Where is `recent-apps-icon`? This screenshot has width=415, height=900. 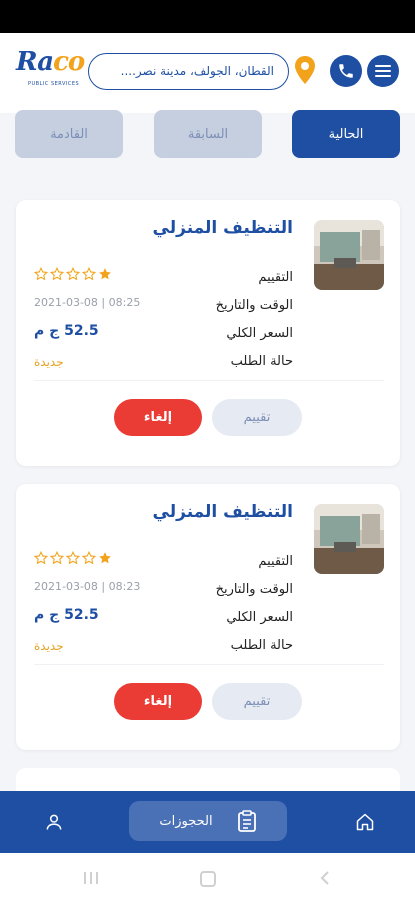 recent-apps-icon is located at coordinates (91, 878).